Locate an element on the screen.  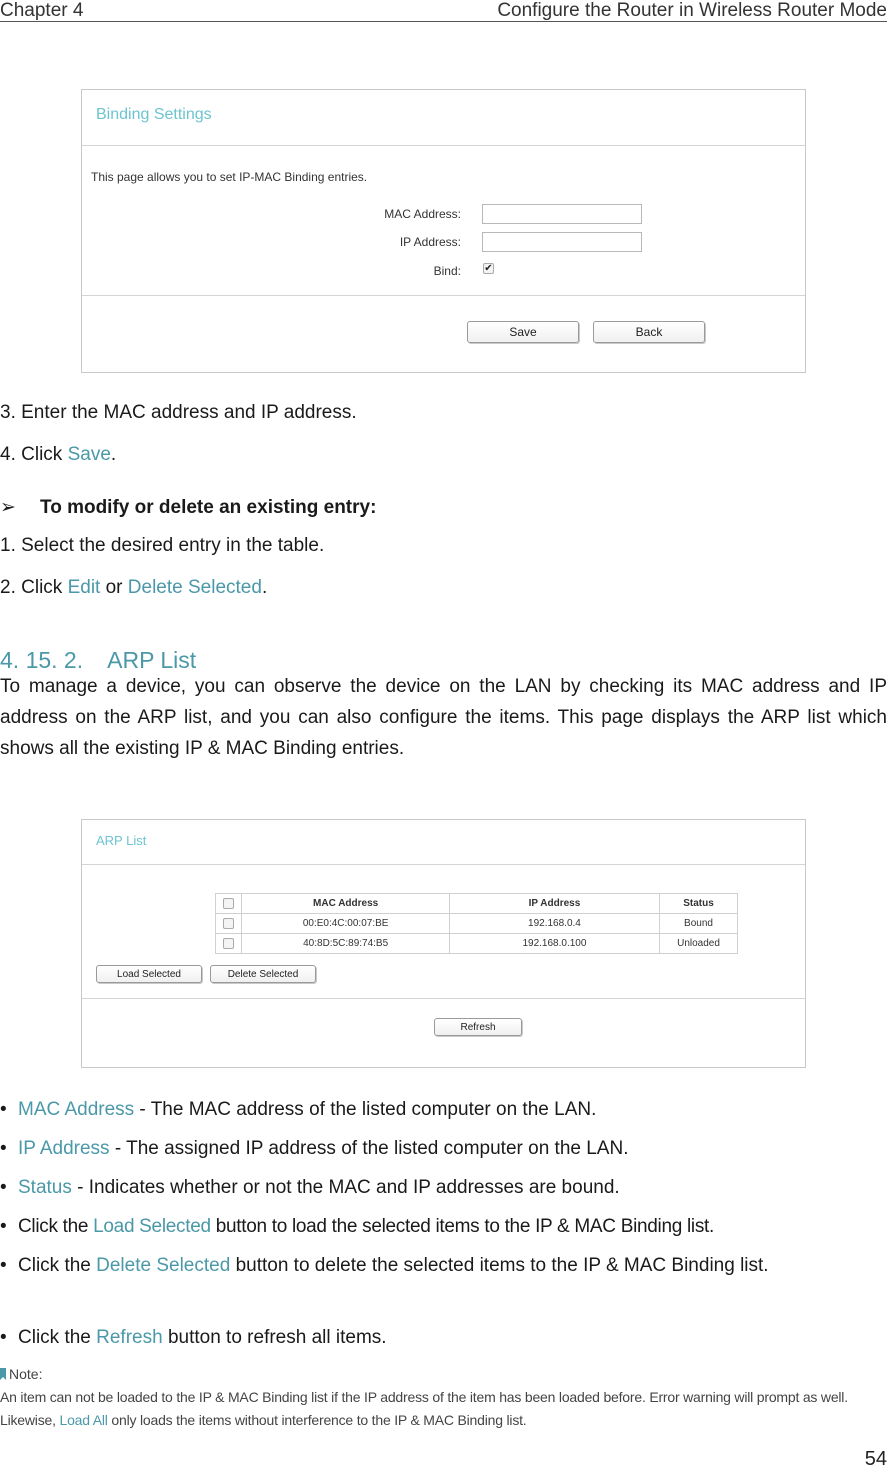
chapter-label: Chapter 4 is located at coordinates (42, 10).